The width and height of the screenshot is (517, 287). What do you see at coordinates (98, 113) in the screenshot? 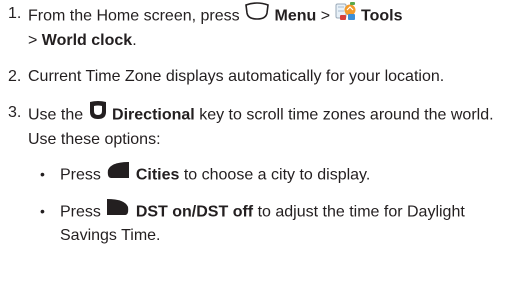
I see `directional-key-icon` at bounding box center [98, 113].